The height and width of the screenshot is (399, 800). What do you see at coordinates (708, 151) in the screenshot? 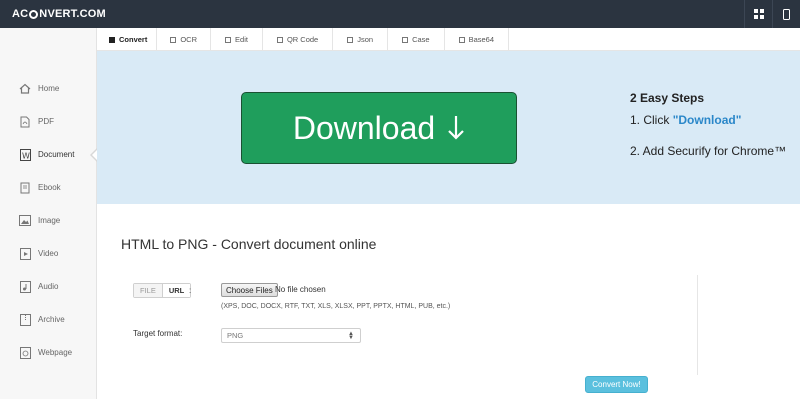
I see `step-two: 2. Add Securify for Chrome™` at bounding box center [708, 151].